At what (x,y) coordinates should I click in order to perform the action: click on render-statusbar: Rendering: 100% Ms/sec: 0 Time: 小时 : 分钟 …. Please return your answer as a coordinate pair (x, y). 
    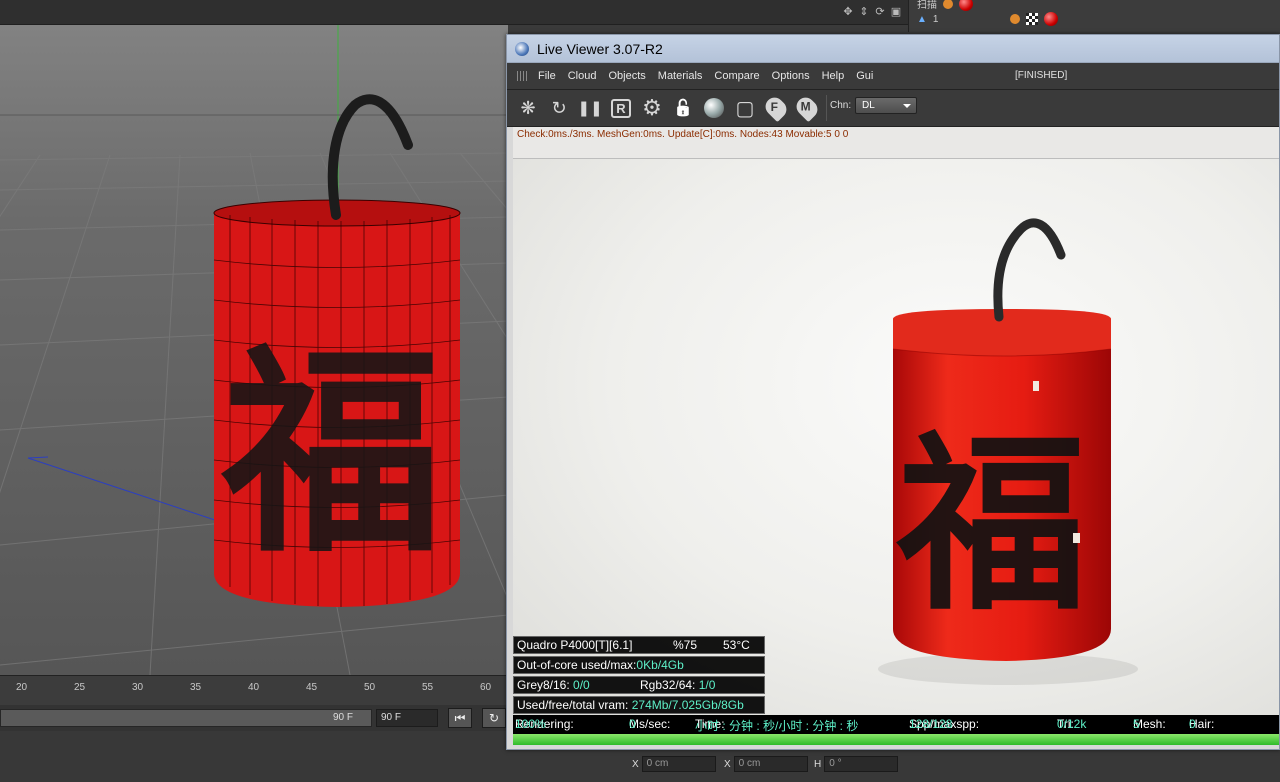
    Looking at the image, I should click on (896, 724).